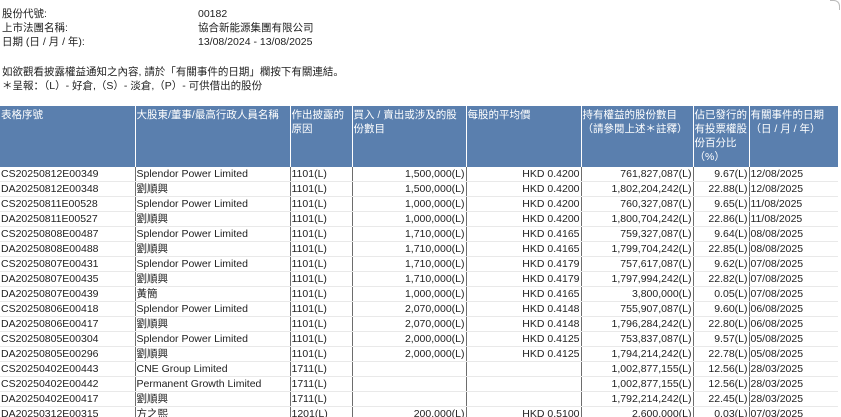 Image resolution: width=841 pixels, height=417 pixels. I want to click on cell-form-serial: CS20250807E00431, so click(68, 264).